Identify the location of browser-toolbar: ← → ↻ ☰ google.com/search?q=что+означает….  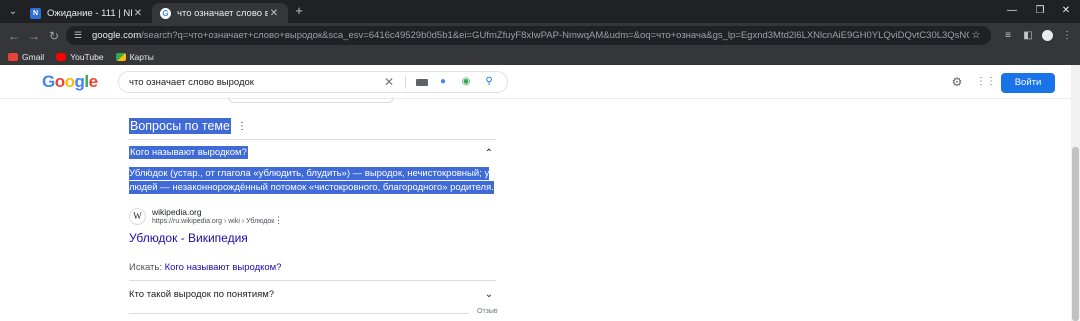
(540, 35).